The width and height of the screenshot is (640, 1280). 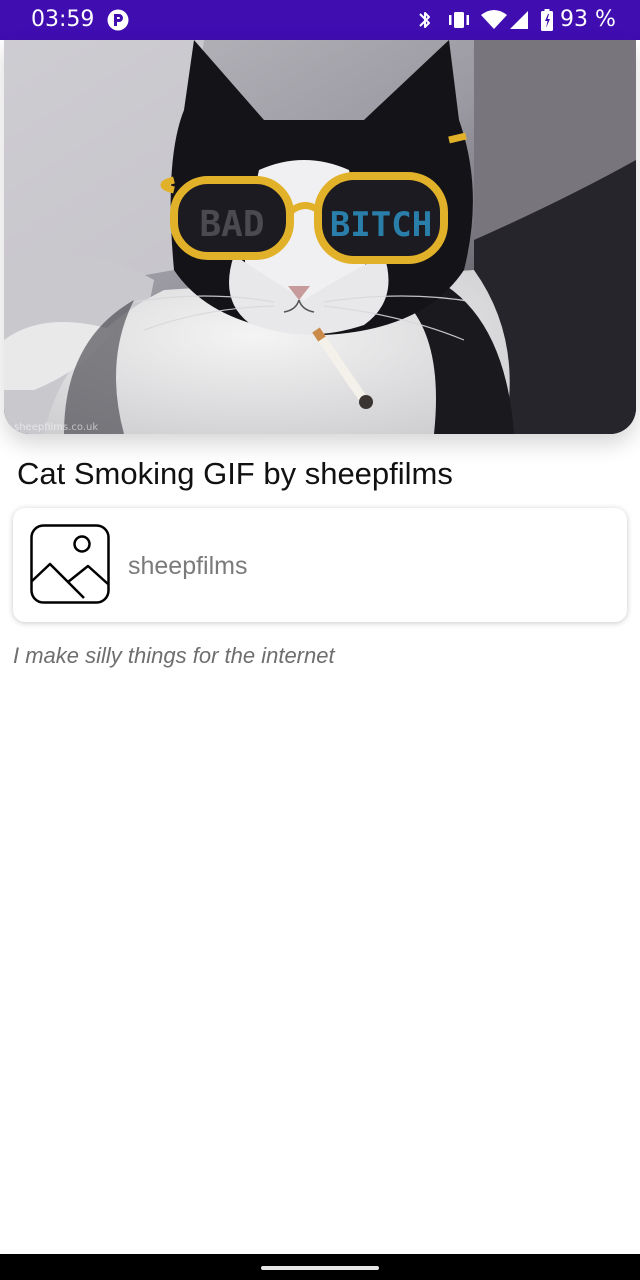 What do you see at coordinates (174, 655) in the screenshot?
I see `user-bio: I make silly things for the internet` at bounding box center [174, 655].